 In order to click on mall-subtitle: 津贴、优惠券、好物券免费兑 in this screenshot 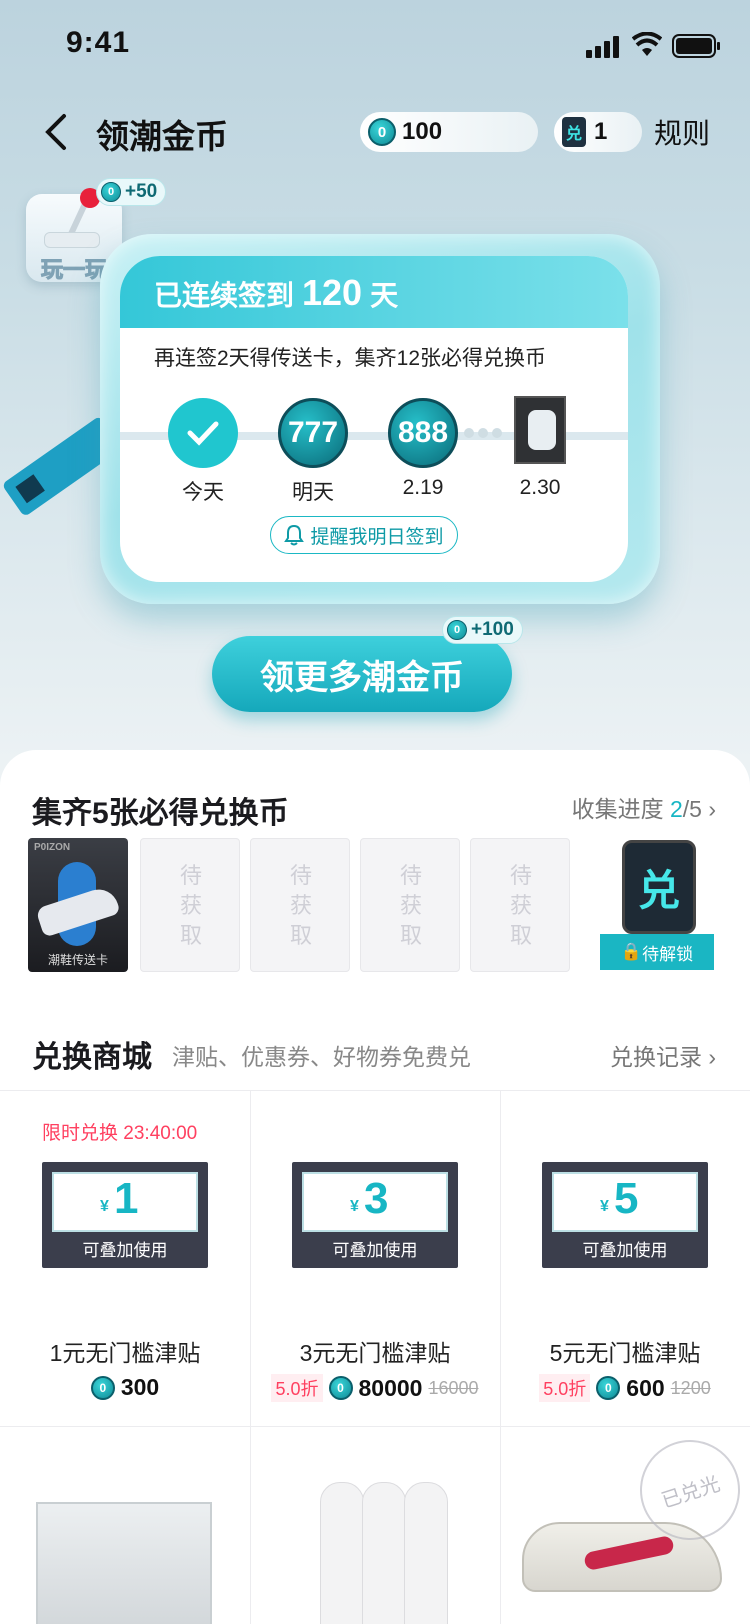, I will do `click(321, 1057)`.